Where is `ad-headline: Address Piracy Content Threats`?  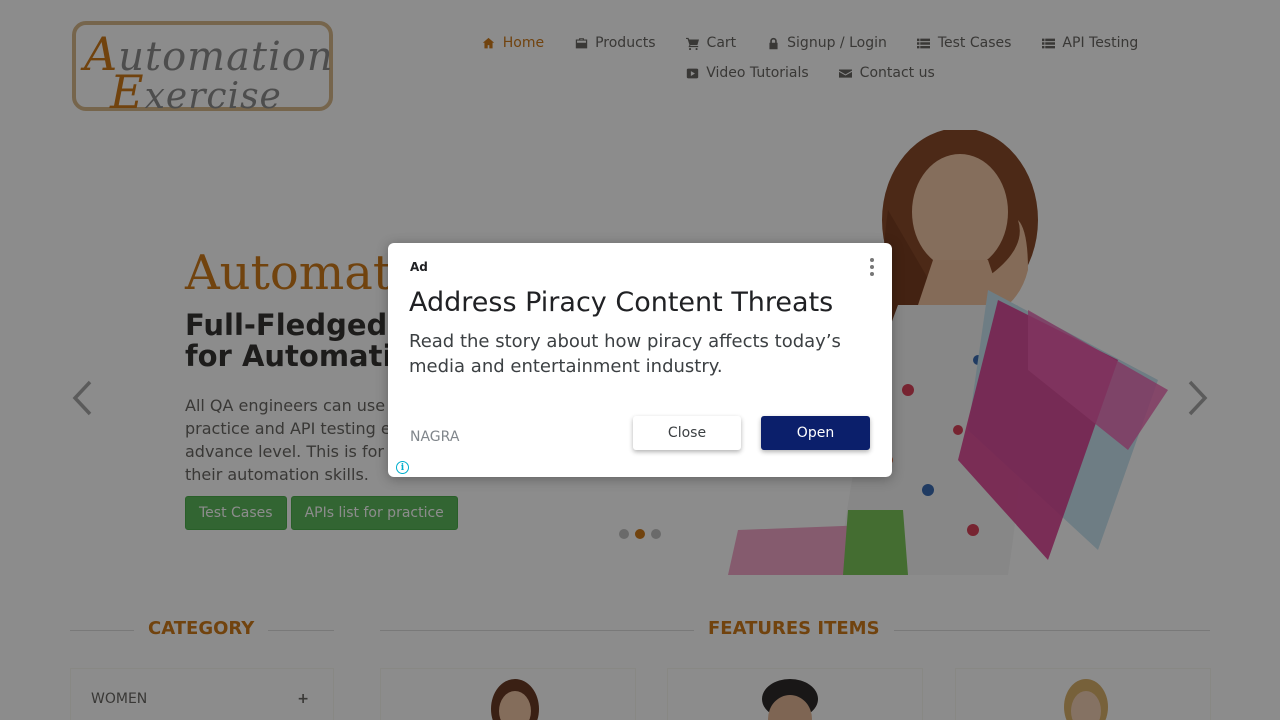 ad-headline: Address Piracy Content Threats is located at coordinates (621, 302).